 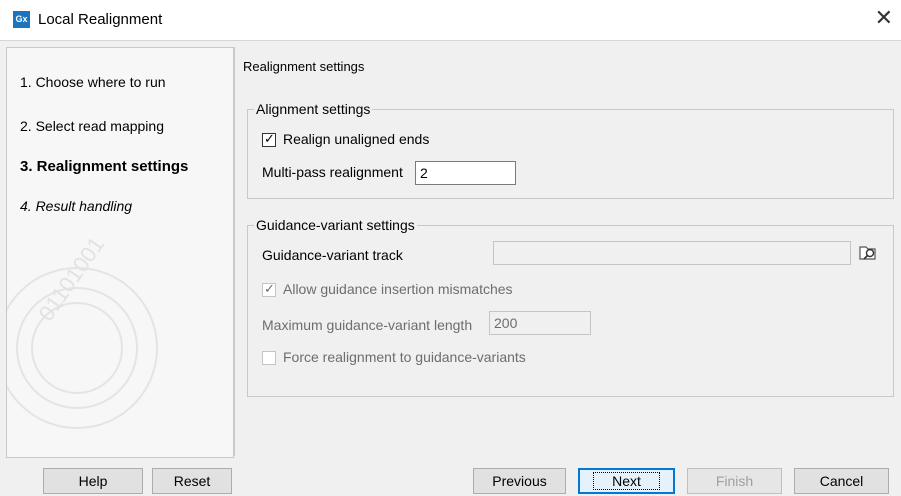 I want to click on alignment-settings-group: Alignment settings, so click(x=570, y=150).